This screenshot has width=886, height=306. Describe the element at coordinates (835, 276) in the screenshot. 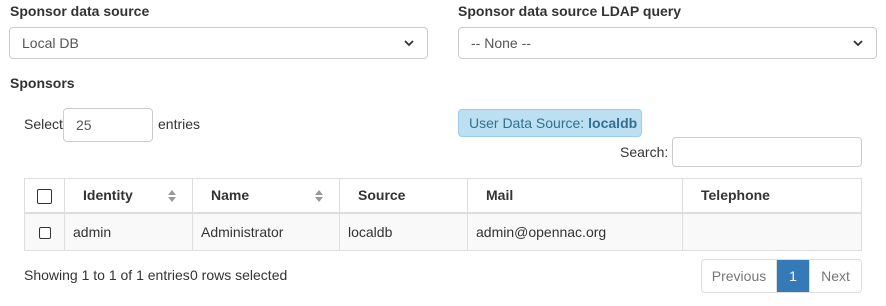

I see `pagination-next-button: Next` at that location.